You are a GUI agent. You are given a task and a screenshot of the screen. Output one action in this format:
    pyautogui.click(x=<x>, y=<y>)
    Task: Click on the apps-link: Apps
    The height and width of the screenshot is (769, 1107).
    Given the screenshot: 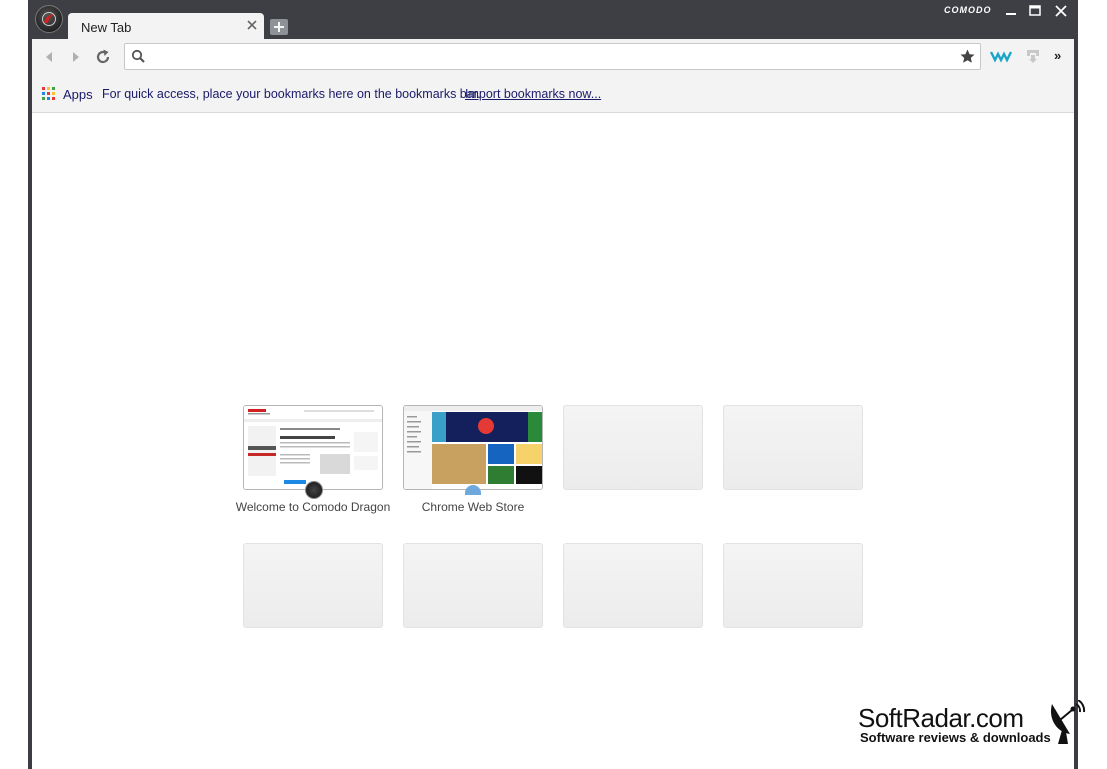 What is the action you would take?
    pyautogui.click(x=78, y=94)
    